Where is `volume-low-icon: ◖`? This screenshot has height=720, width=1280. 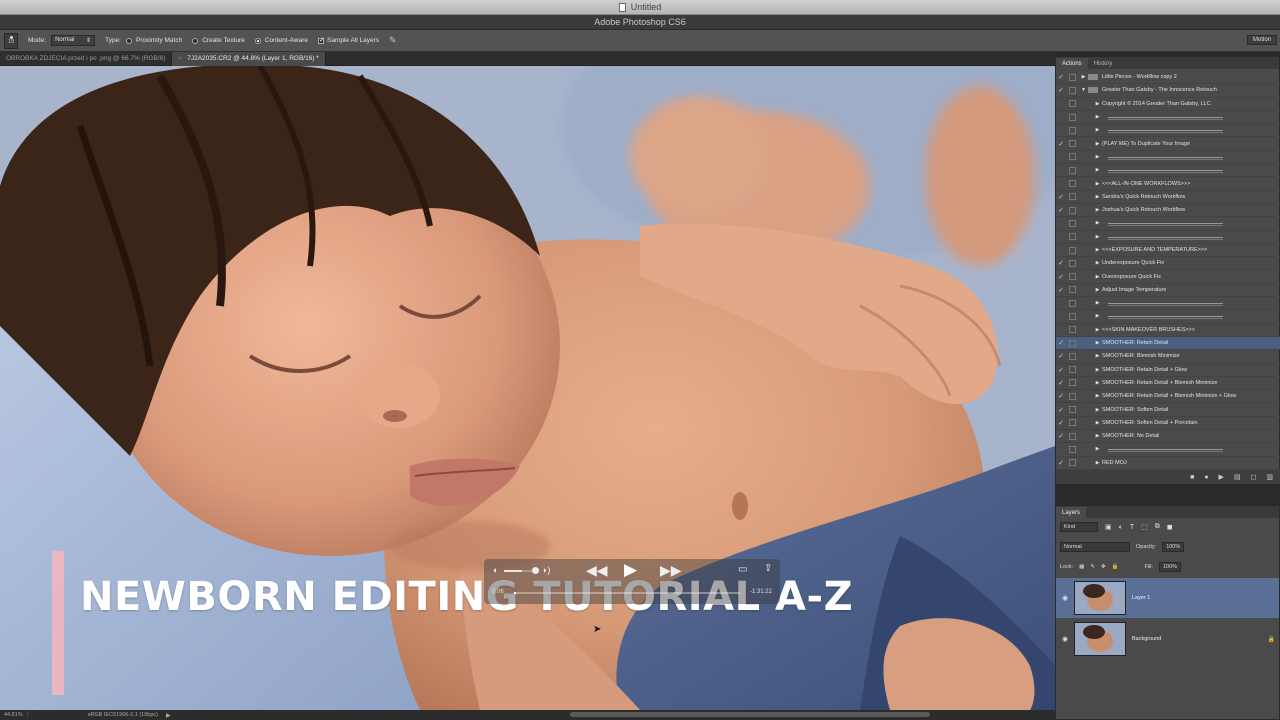 volume-low-icon: ◖ is located at coordinates (494, 570).